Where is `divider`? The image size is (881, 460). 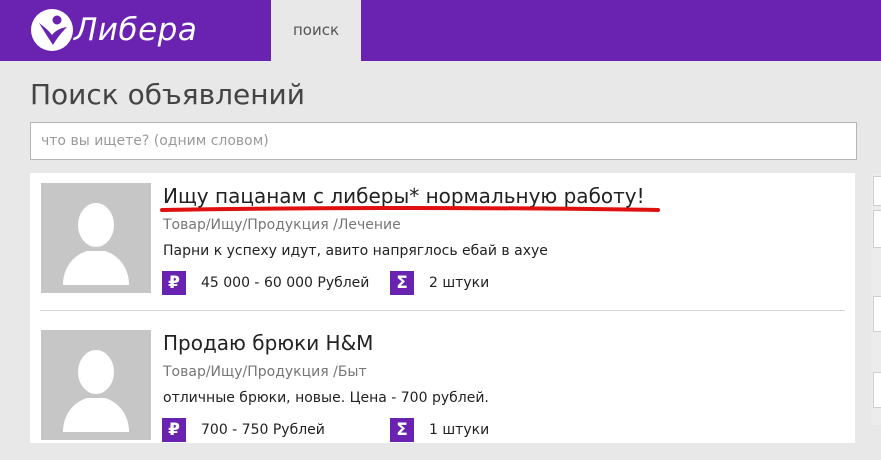
divider is located at coordinates (442, 310).